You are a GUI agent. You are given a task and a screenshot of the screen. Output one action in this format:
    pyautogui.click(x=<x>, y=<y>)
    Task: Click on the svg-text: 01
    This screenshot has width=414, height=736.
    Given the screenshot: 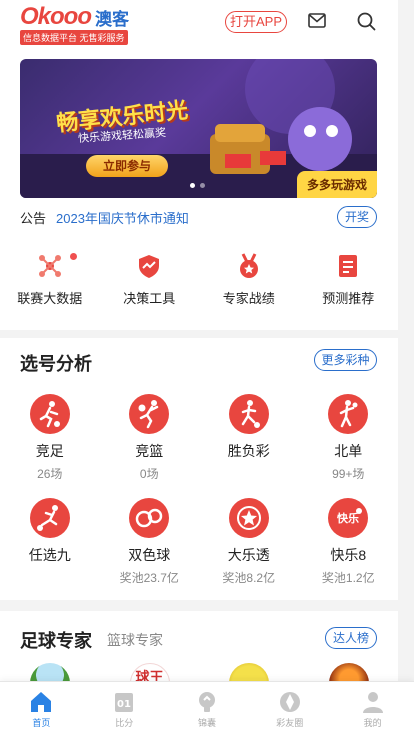 What is the action you would take?
    pyautogui.click(x=124, y=704)
    